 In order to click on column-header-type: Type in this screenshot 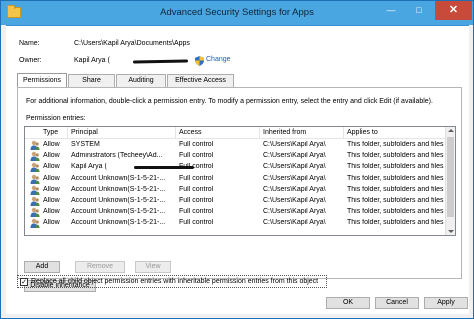, I will do `click(50, 132)`.